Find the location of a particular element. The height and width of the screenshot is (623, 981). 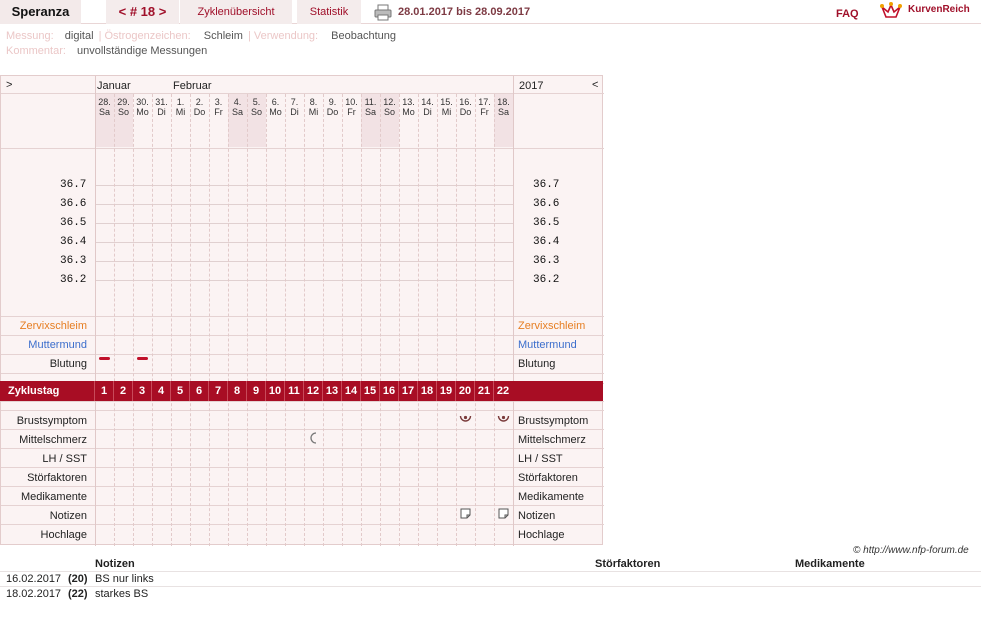

temp-left-2: 36.5 is located at coordinates (73, 223).